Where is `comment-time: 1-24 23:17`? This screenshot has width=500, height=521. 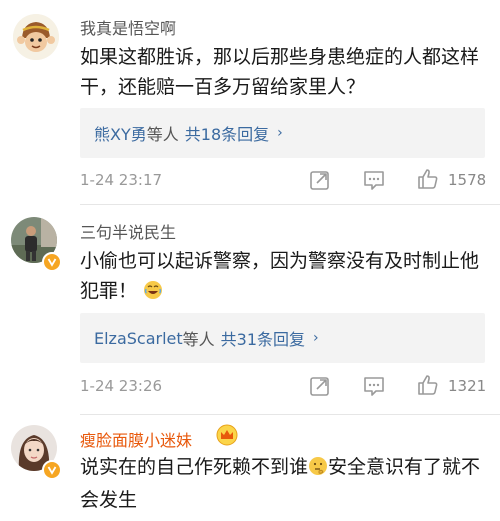 comment-time: 1-24 23:17 is located at coordinates (121, 180).